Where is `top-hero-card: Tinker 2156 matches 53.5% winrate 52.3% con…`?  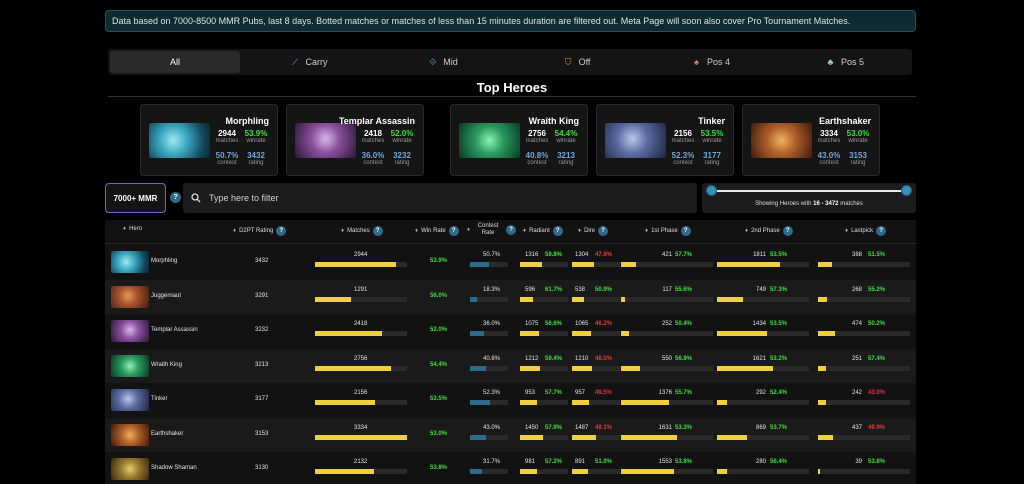 top-hero-card: Tinker 2156 matches 53.5% winrate 52.3% con… is located at coordinates (665, 140).